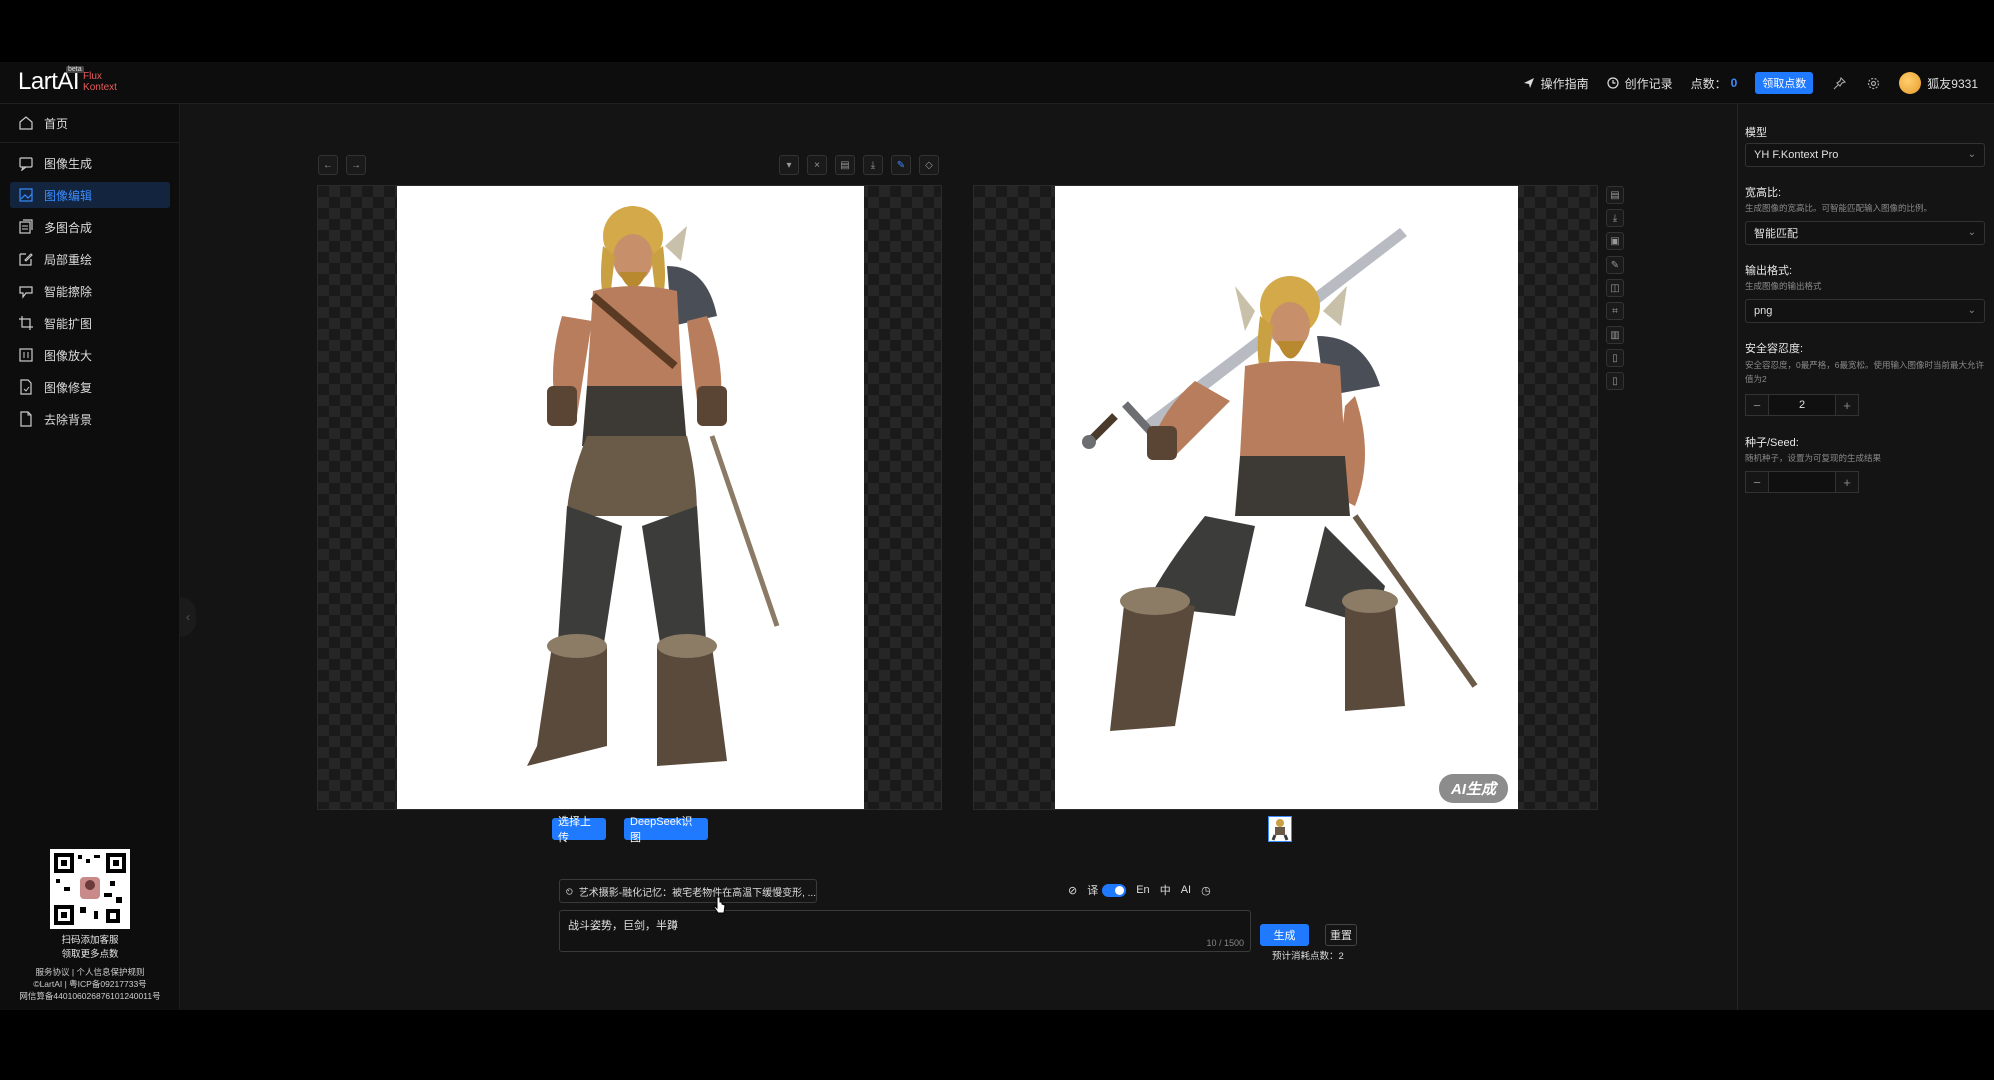 Image resolution: width=1994 pixels, height=1080 pixels. What do you see at coordinates (1615, 265) in the screenshot?
I see `edit-output-icon: ✎` at bounding box center [1615, 265].